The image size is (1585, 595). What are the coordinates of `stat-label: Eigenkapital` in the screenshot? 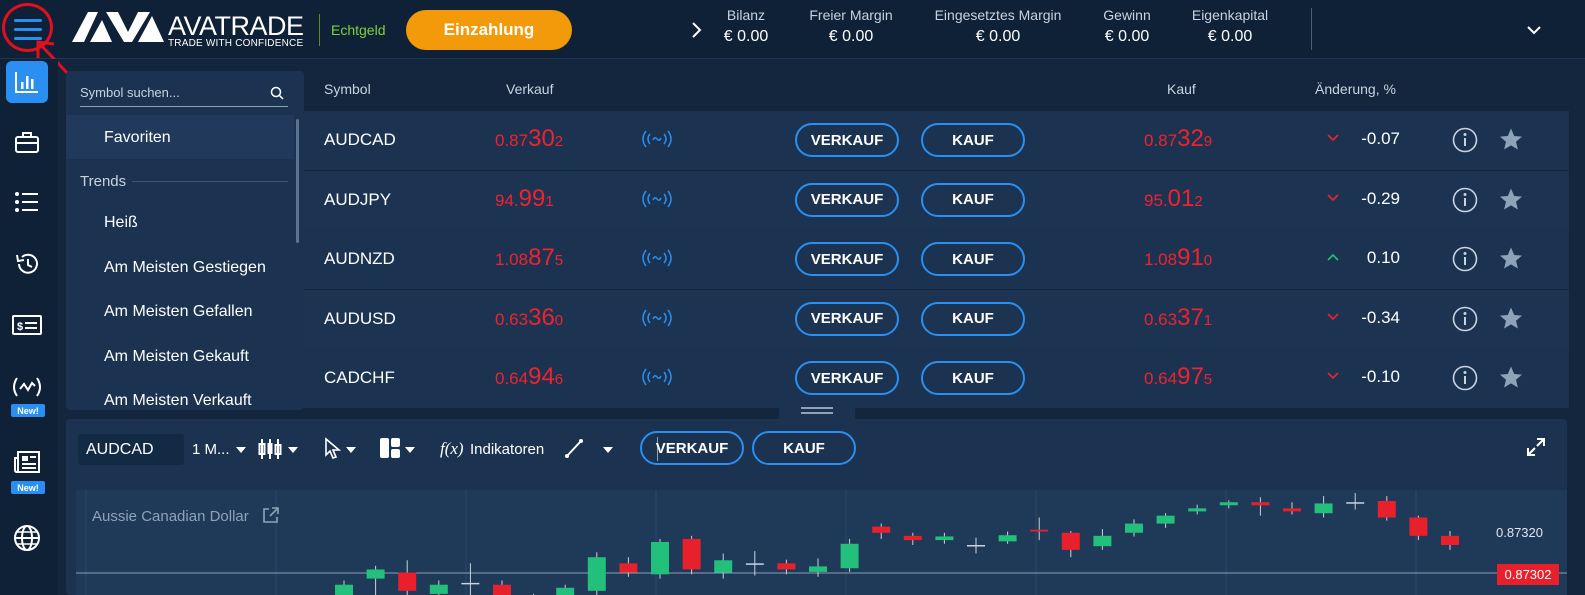 It's located at (1230, 15).